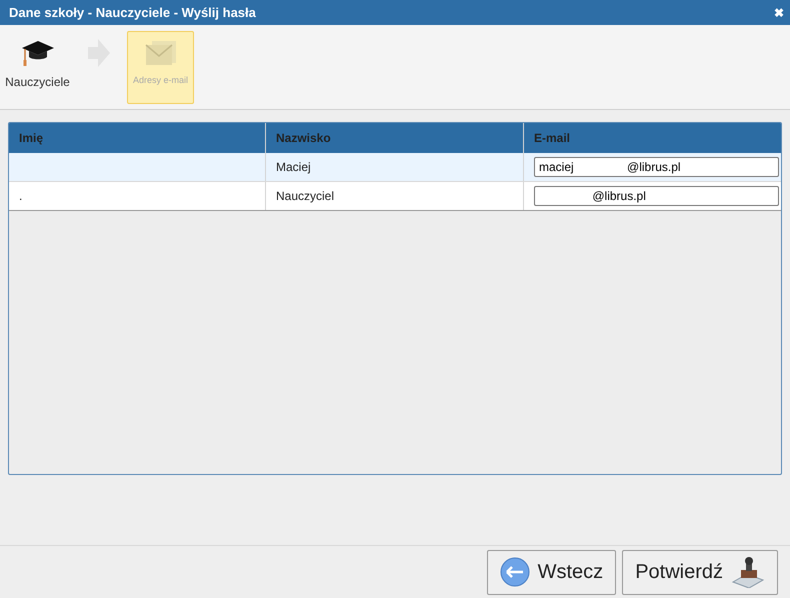  What do you see at coordinates (551, 572) in the screenshot?
I see `back-button: Wstecz` at bounding box center [551, 572].